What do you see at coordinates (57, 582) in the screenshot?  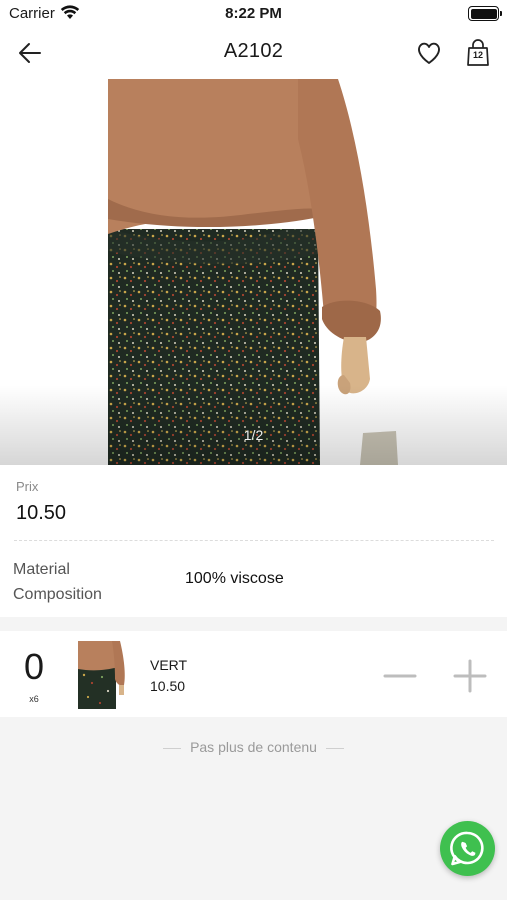 I see `material-label: Material Composition` at bounding box center [57, 582].